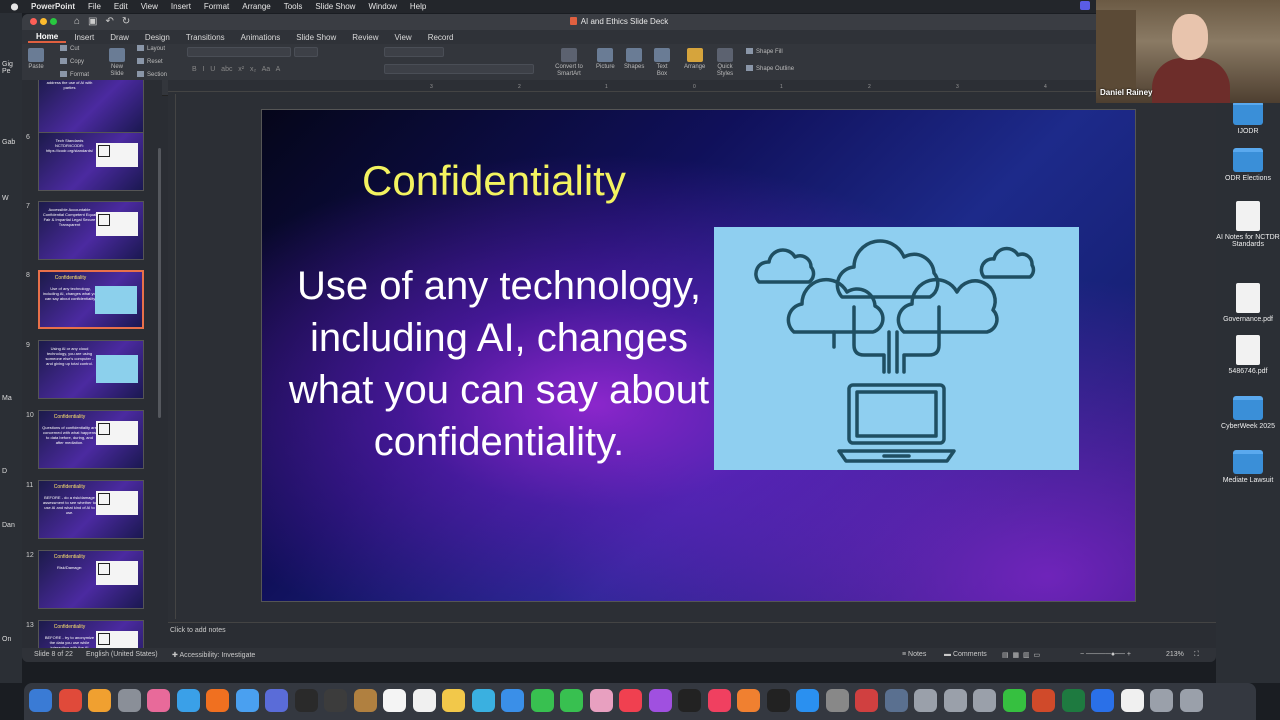  Describe the element at coordinates (1248, 118) in the screenshot. I see `desktop-folder: IJODR` at that location.